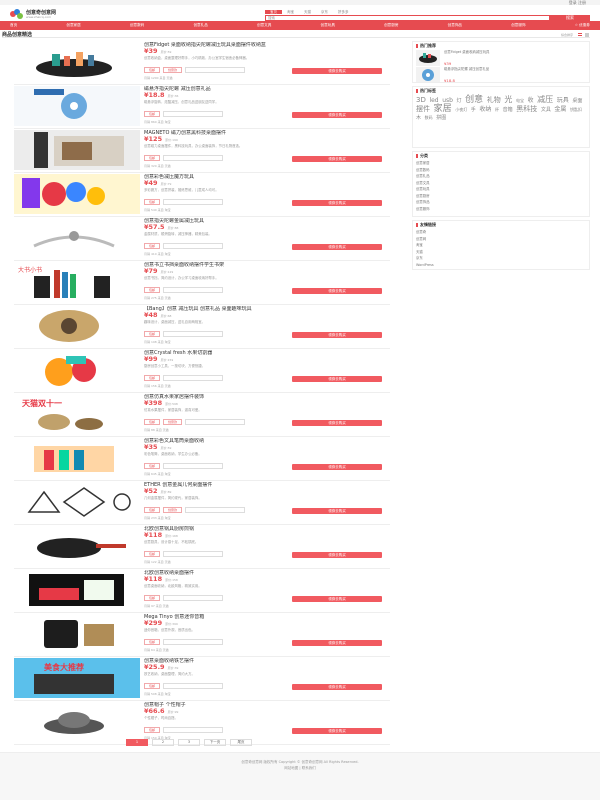  I want to click on search-tab: 天猫, so click(307, 12).